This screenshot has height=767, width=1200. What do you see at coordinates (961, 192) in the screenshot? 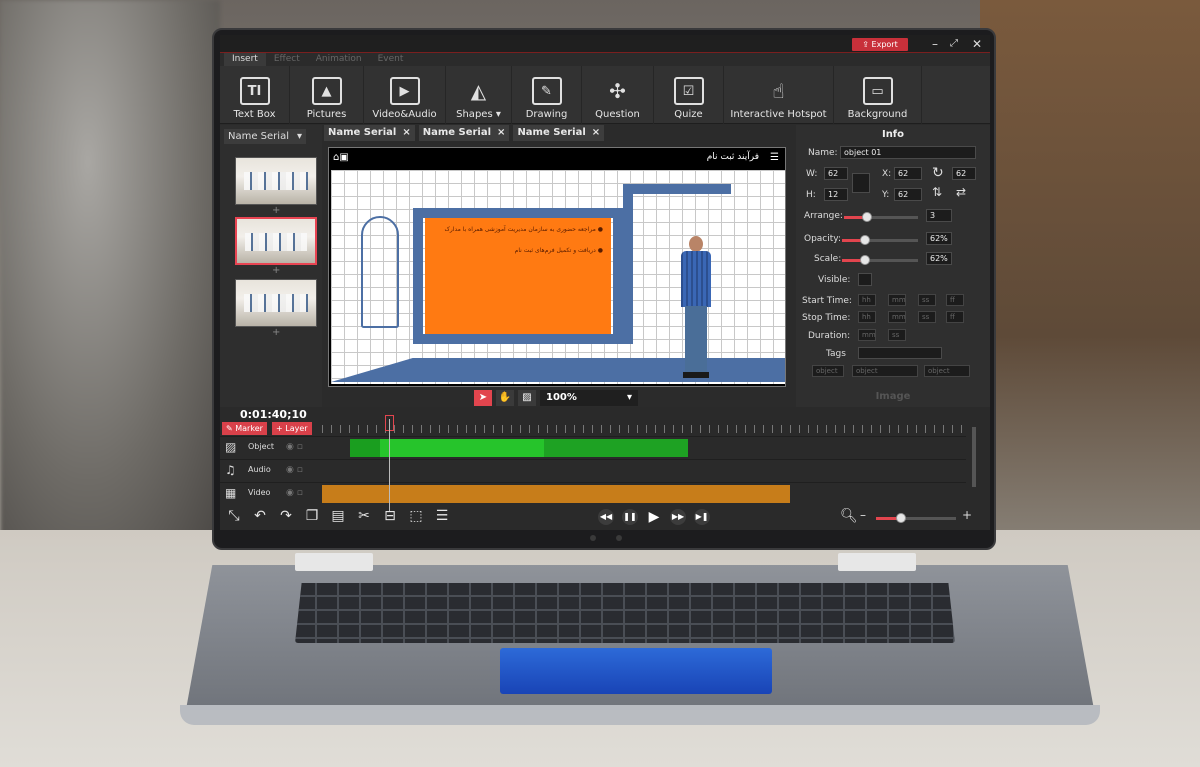
I see `flip-horizontal-icon: ⇄` at bounding box center [961, 192].